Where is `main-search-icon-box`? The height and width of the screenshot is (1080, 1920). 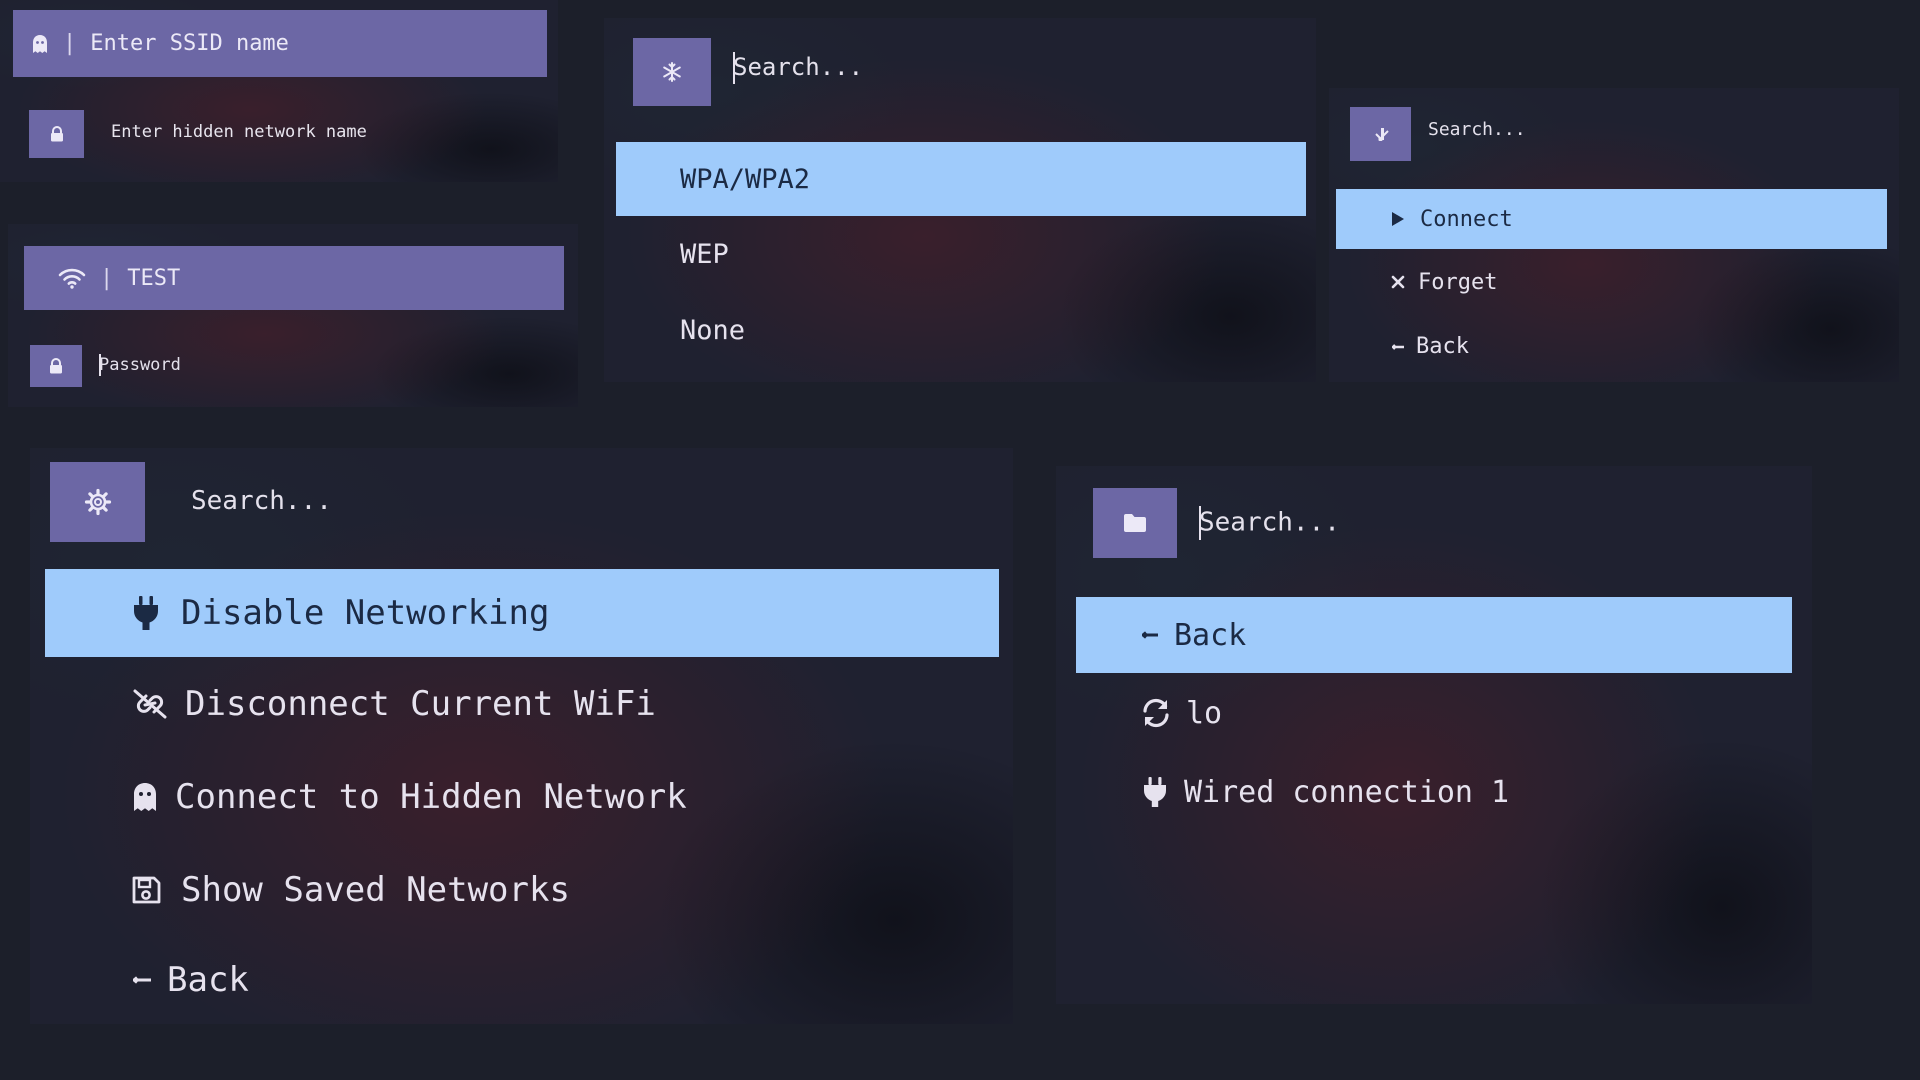
main-search-icon-box is located at coordinates (97, 502).